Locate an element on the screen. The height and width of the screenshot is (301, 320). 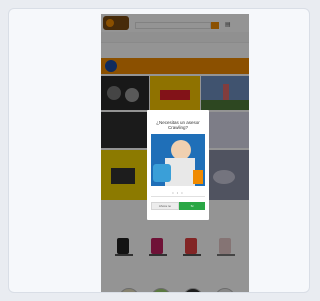
dismiss-button: Ahora no is located at coordinates (165, 206).